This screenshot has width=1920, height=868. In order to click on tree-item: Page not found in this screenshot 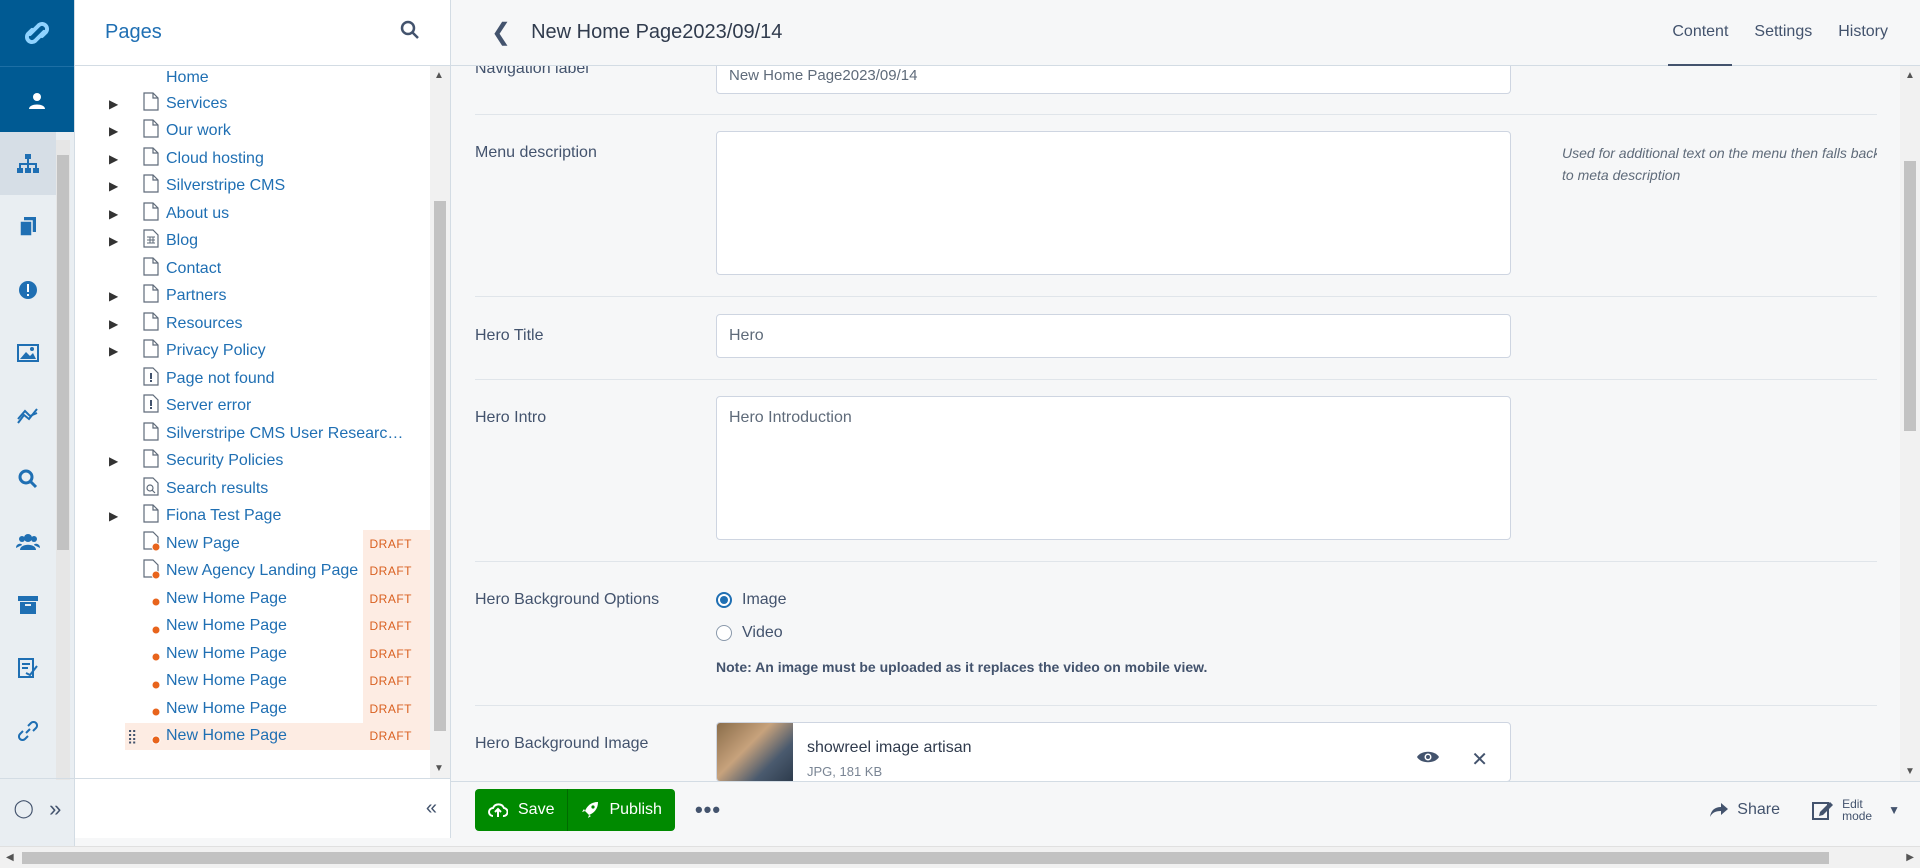, I will do `click(252, 379)`.